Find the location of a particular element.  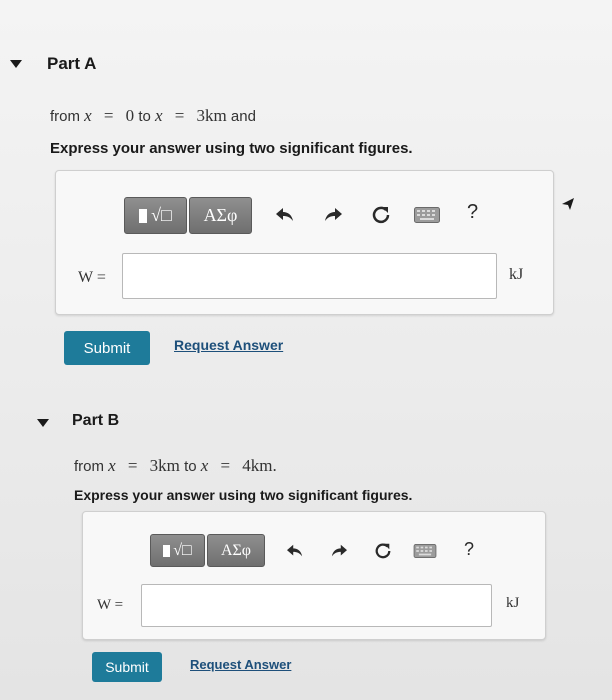

part-b-unit-label: kJ is located at coordinates (513, 603).